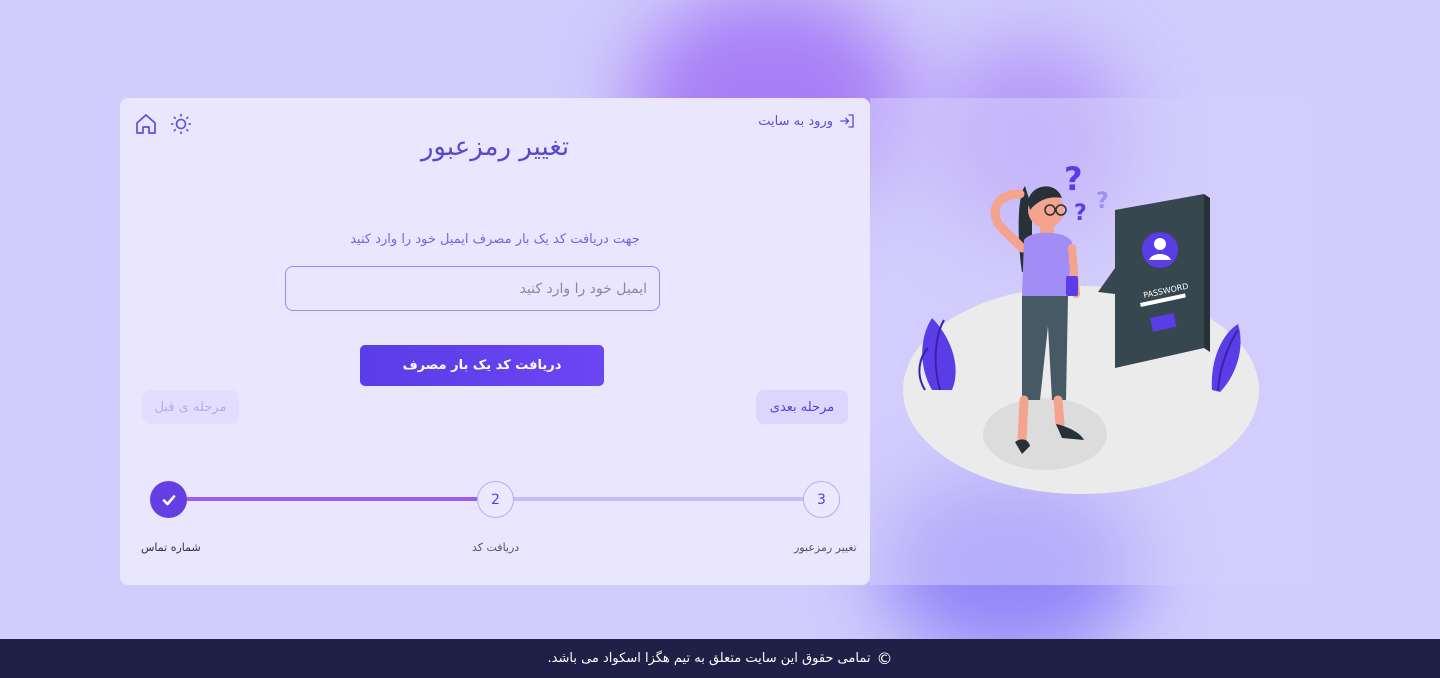 The height and width of the screenshot is (678, 1440). Describe the element at coordinates (802, 407) in the screenshot. I see `next-step-button: مرحله بعدی` at that location.